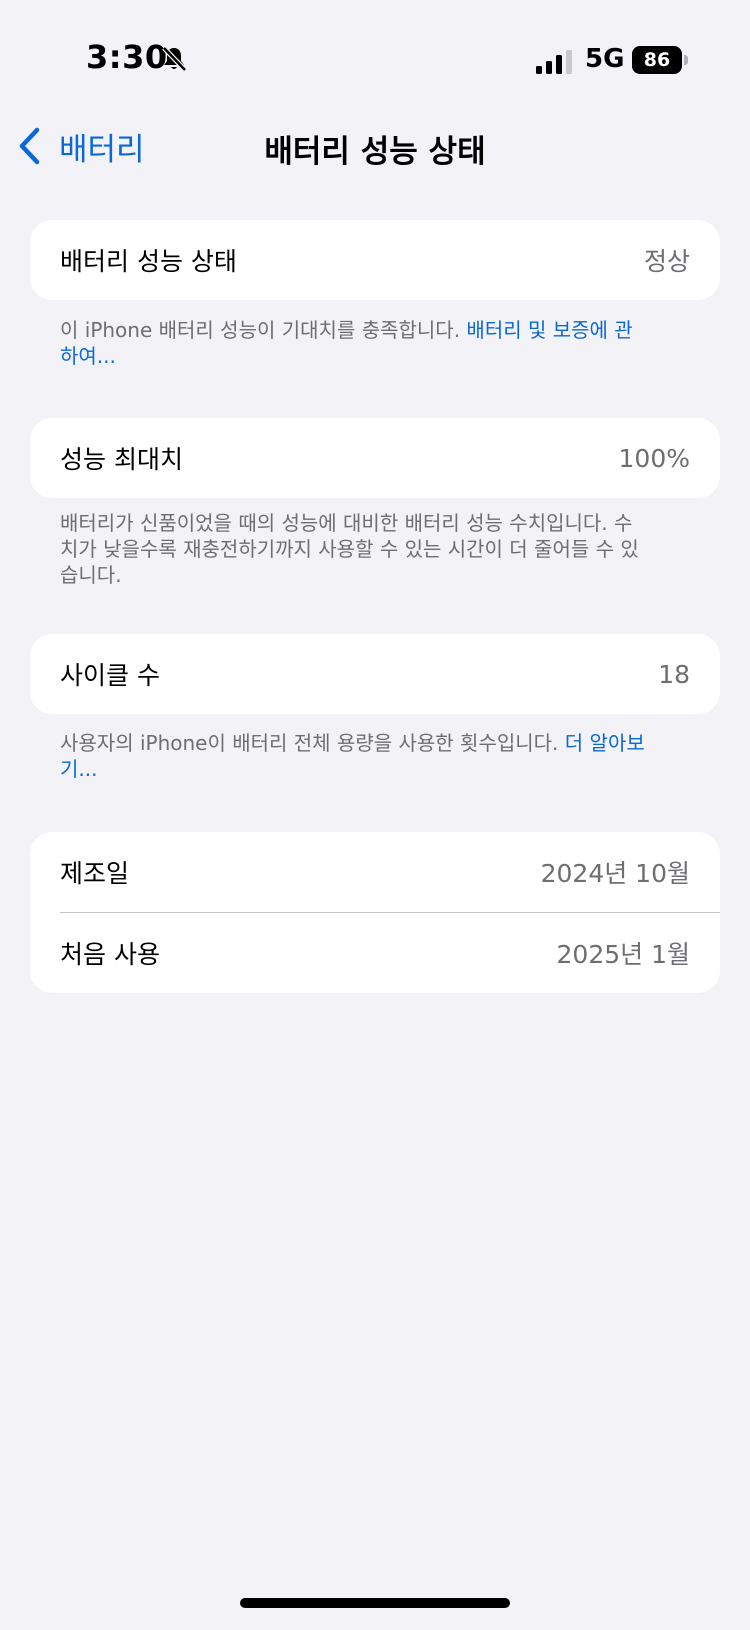  What do you see at coordinates (375, 1603) in the screenshot?
I see `home-indicator` at bounding box center [375, 1603].